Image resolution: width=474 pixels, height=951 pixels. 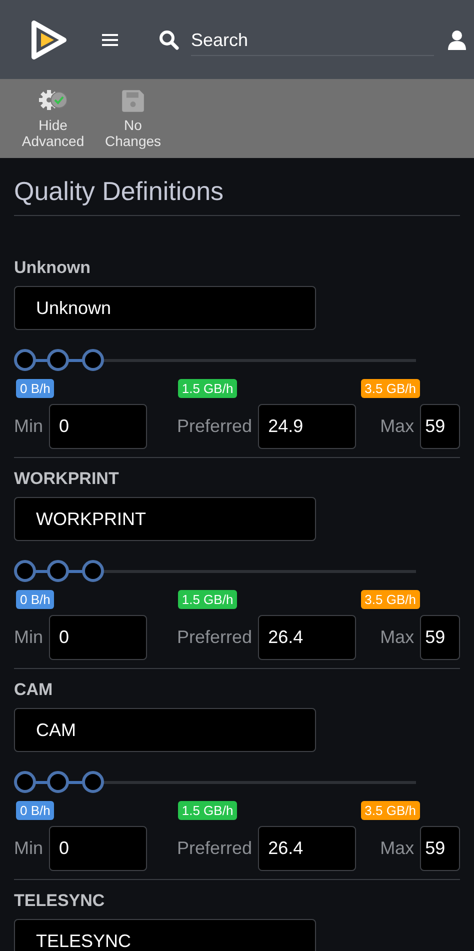 What do you see at coordinates (34, 690) in the screenshot?
I see `quality-name: CAM` at bounding box center [34, 690].